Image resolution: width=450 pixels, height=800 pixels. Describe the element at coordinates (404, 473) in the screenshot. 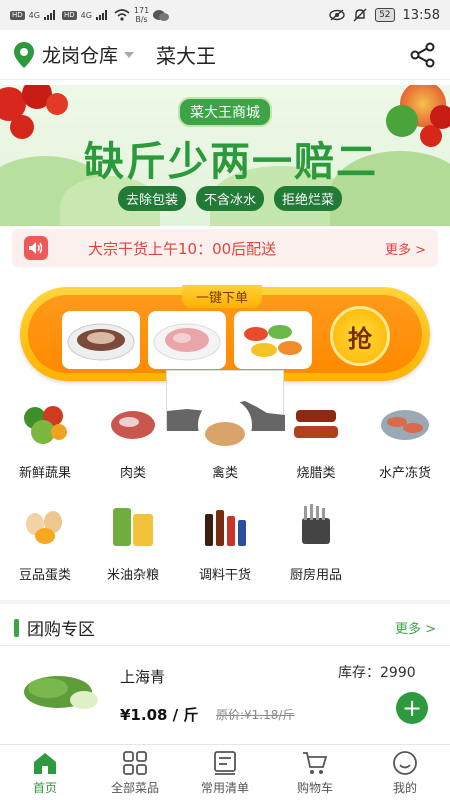

I see `category-label: 水产冻货` at that location.